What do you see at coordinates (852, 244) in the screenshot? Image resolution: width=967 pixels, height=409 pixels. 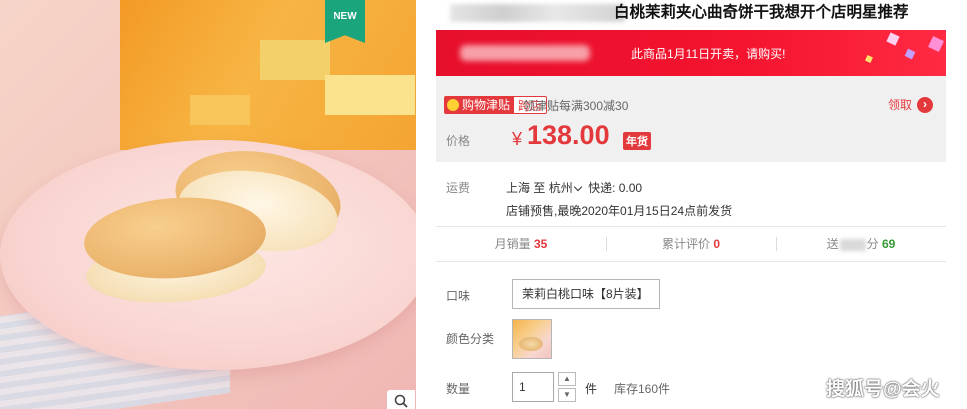 I see `points-redacted` at bounding box center [852, 244].